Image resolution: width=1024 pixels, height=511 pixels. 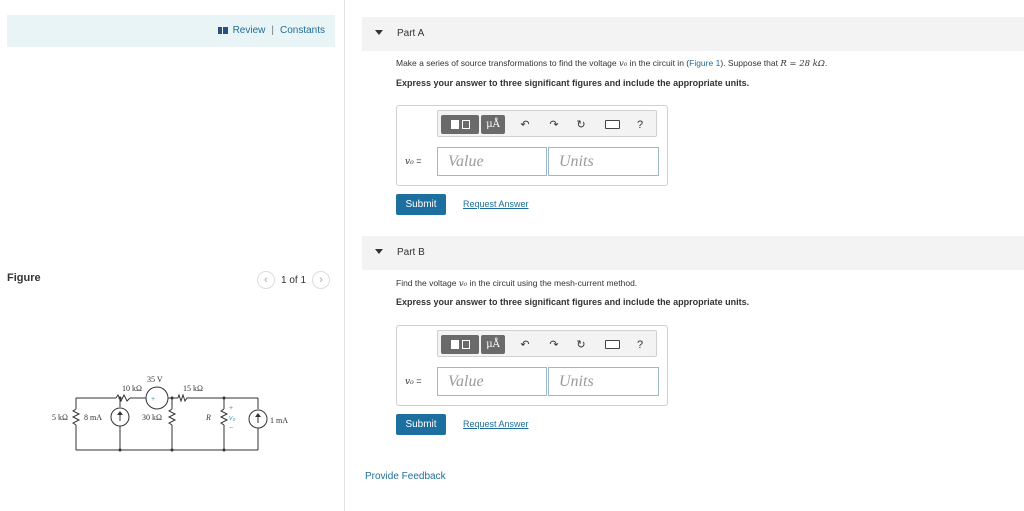 I want to click on label-r: R, so click(x=208, y=417).